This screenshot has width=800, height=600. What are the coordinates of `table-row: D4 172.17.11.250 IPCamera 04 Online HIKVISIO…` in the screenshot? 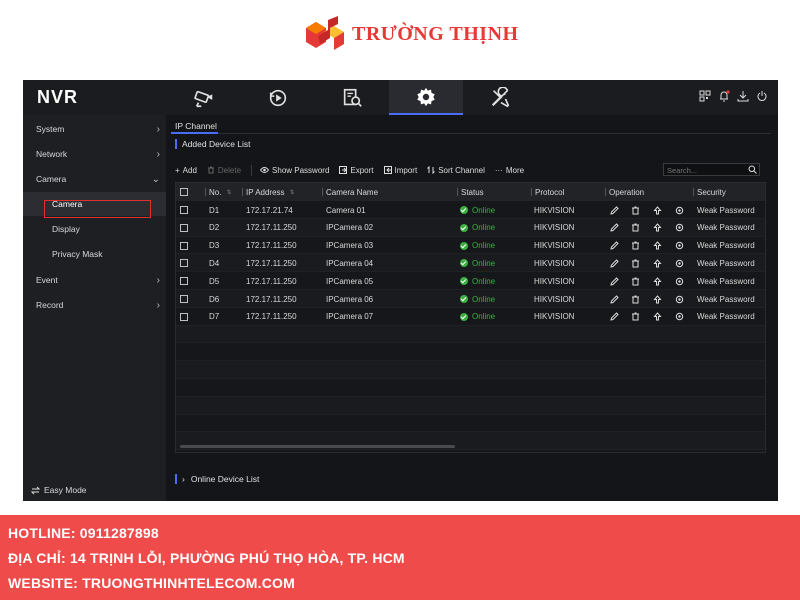 It's located at (470, 263).